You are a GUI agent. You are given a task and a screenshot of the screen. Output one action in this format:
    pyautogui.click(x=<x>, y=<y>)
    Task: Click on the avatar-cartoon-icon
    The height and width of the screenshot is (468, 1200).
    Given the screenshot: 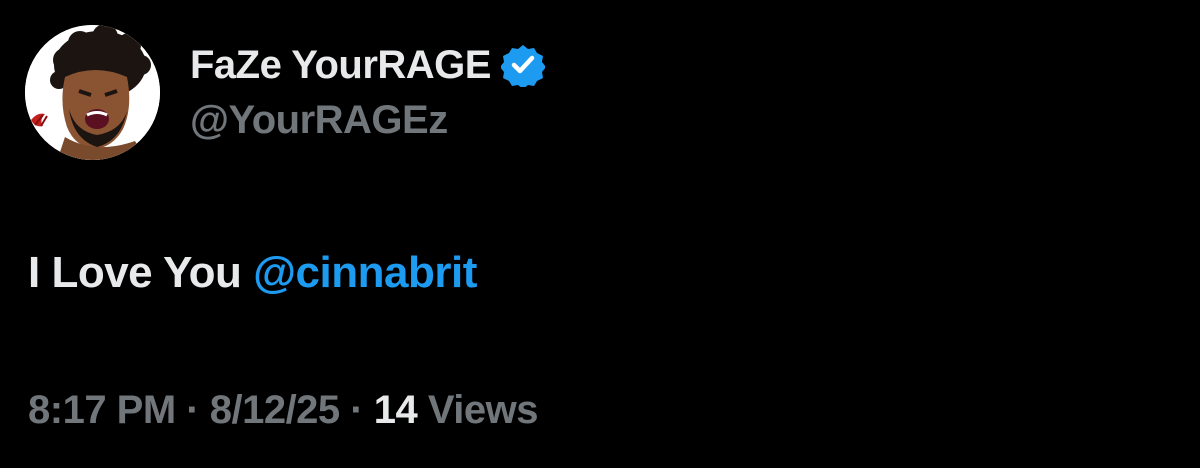 What is the action you would take?
    pyautogui.click(x=92, y=92)
    